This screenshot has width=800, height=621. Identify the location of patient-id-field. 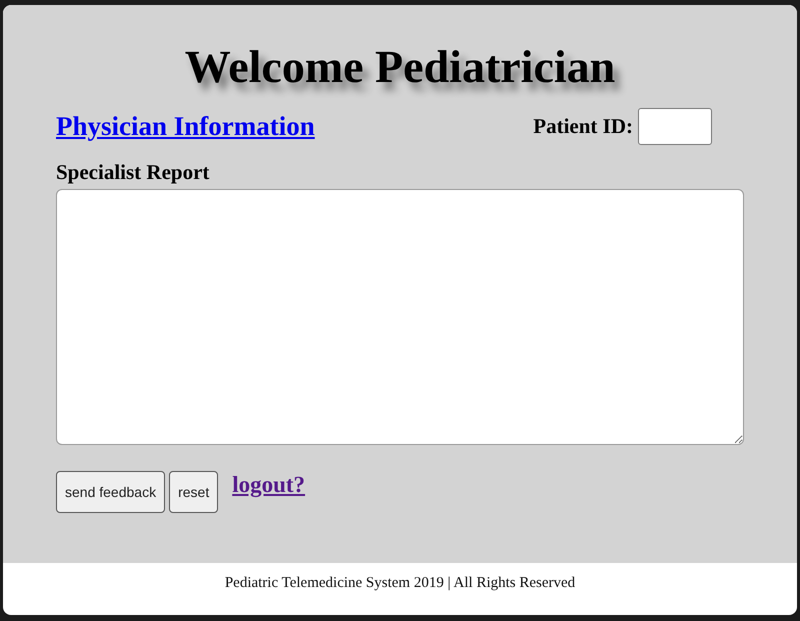
(675, 126).